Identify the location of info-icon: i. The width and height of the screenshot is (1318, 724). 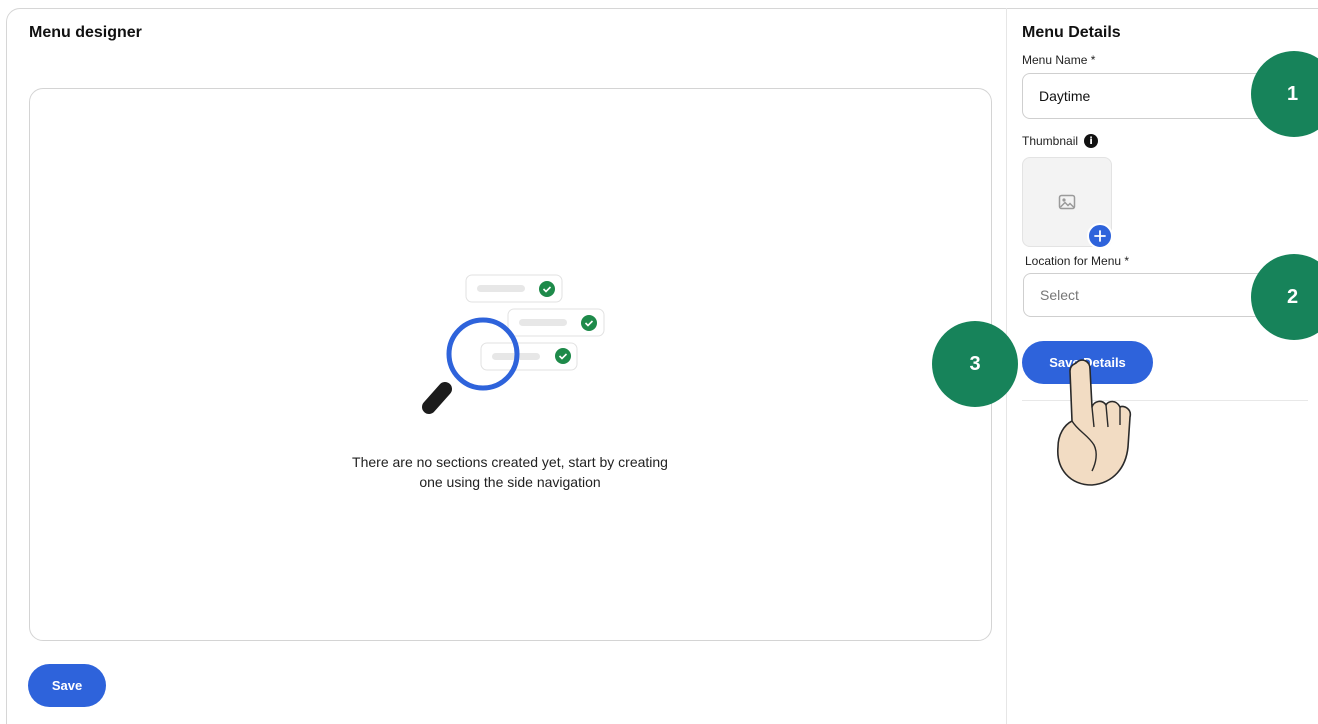
(1091, 141).